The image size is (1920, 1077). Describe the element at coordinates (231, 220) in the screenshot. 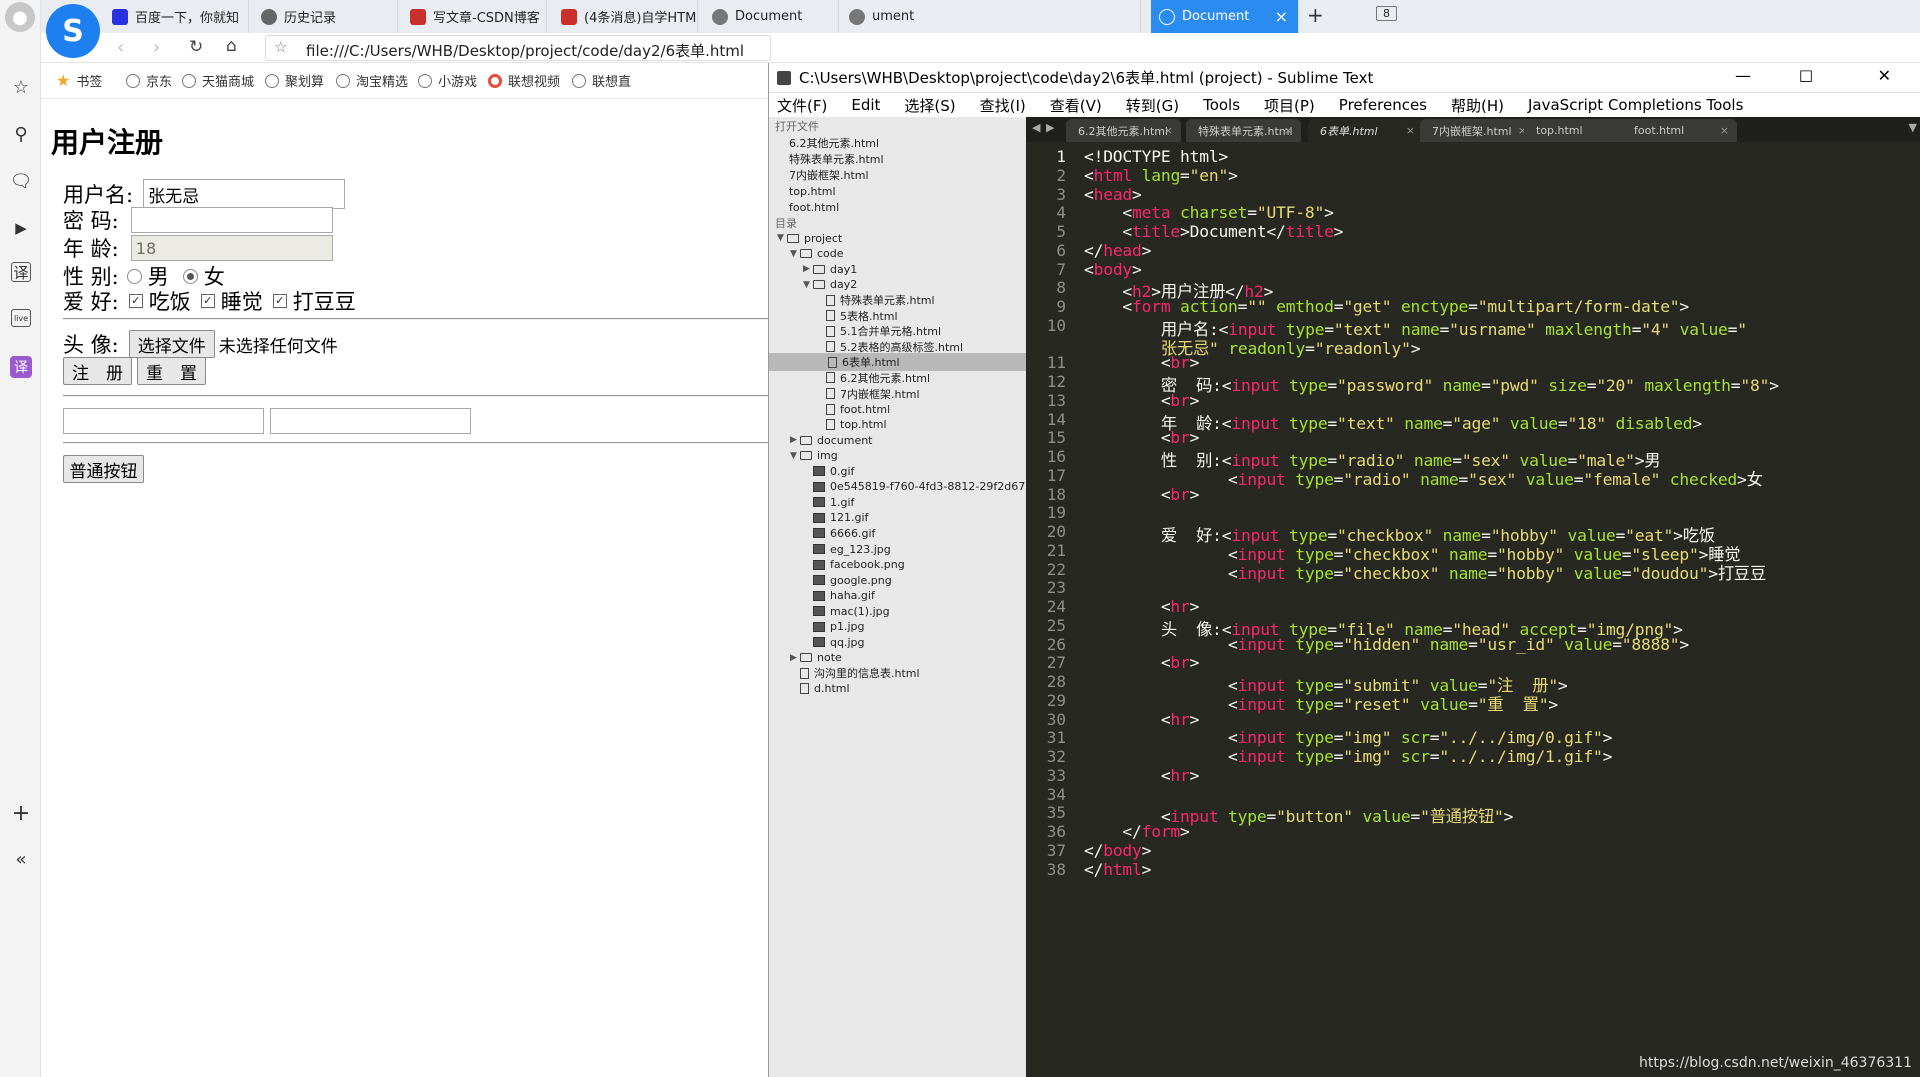

I see `password-input` at that location.